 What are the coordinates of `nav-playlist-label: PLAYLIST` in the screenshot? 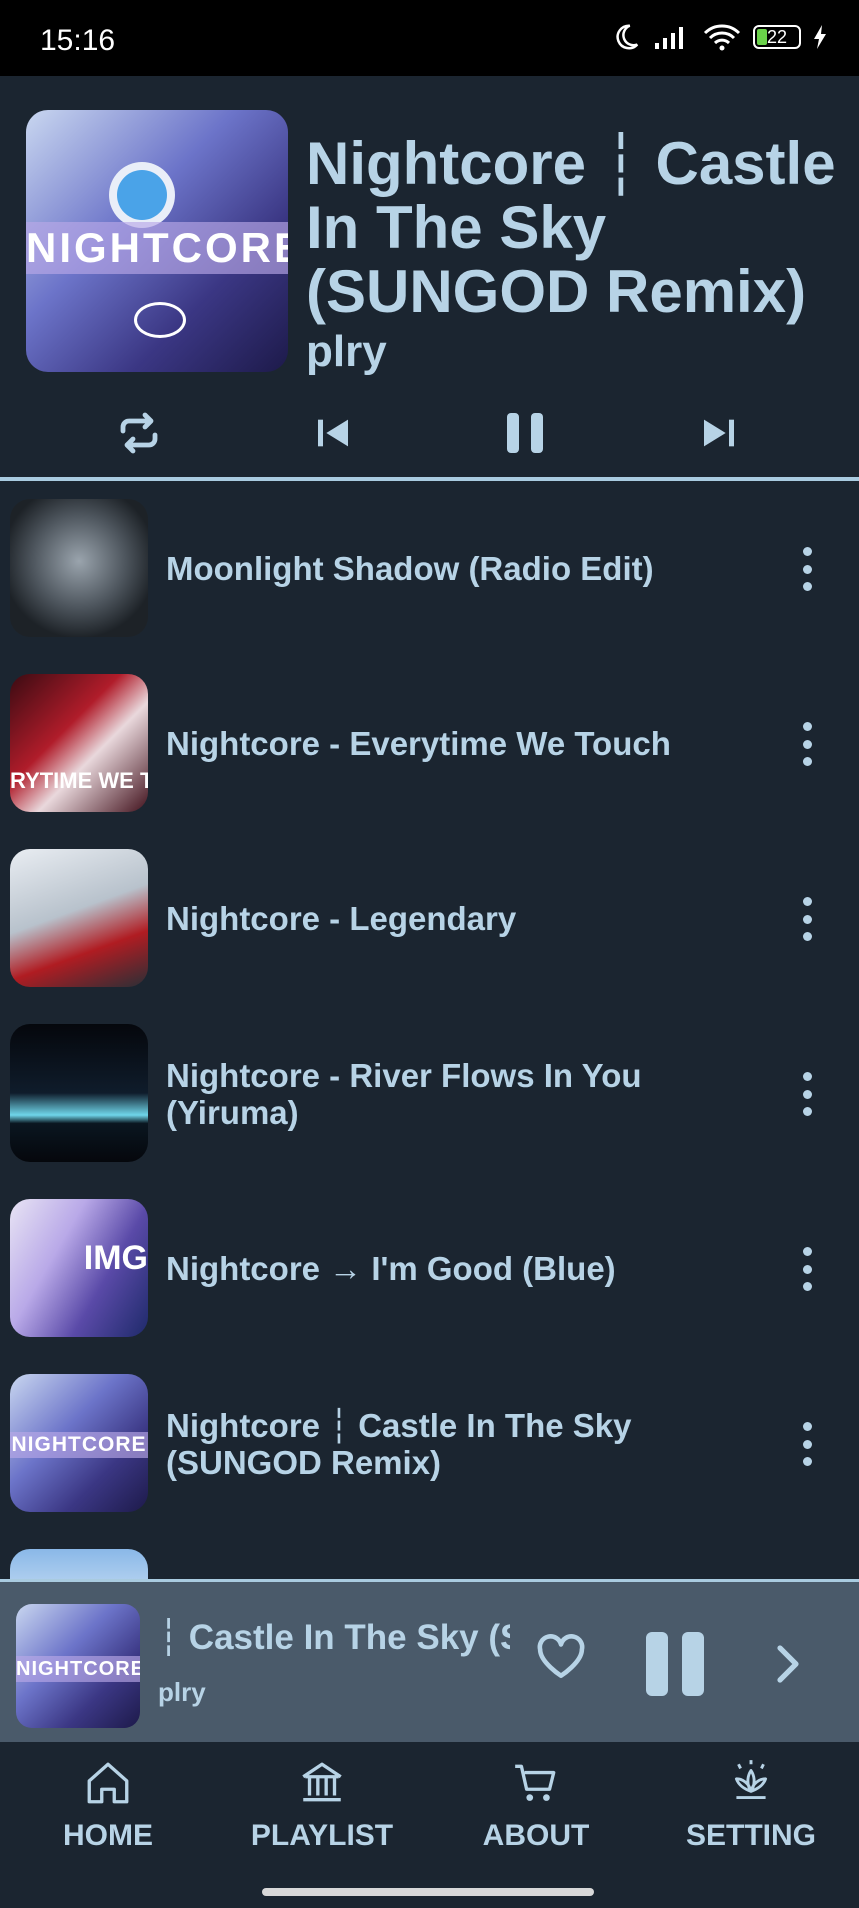 It's located at (322, 1835).